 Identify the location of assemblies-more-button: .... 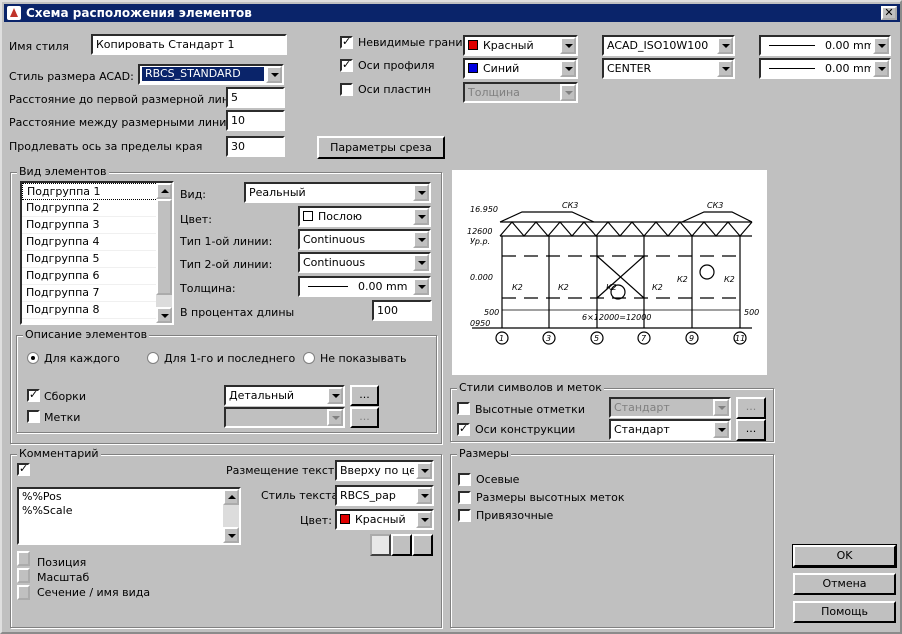
(364, 395).